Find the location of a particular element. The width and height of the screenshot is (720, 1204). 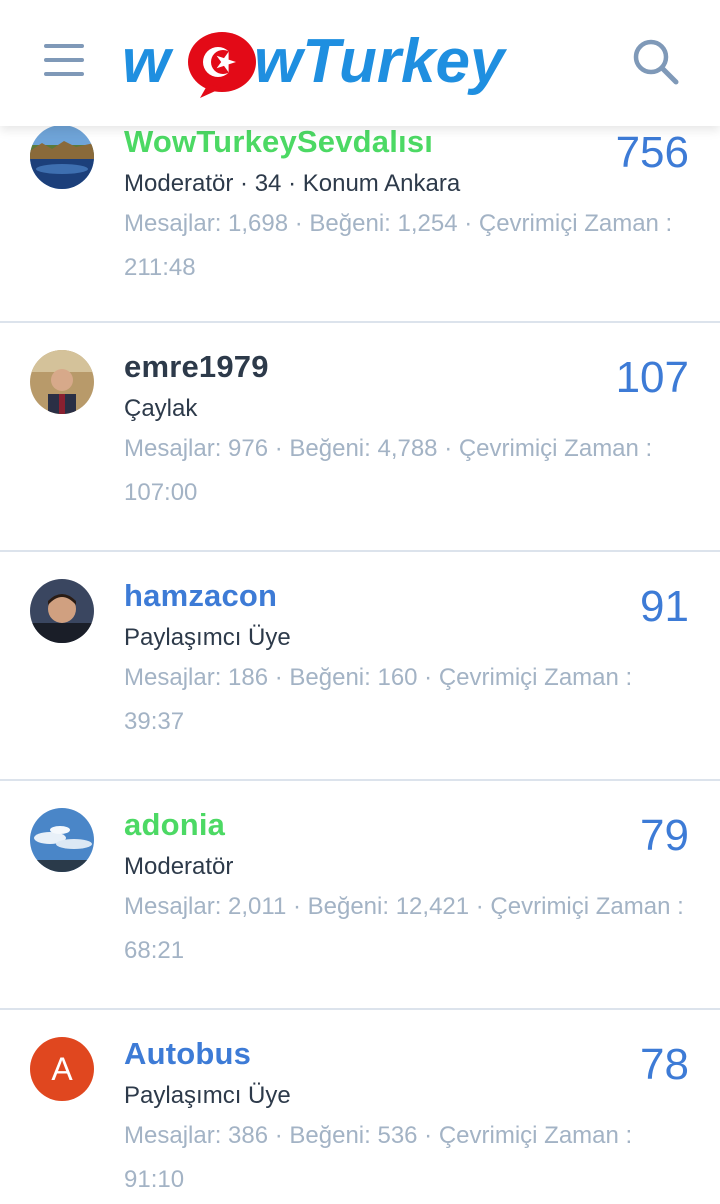

wowturkey-logo: w wTurkey is located at coordinates (352, 62).